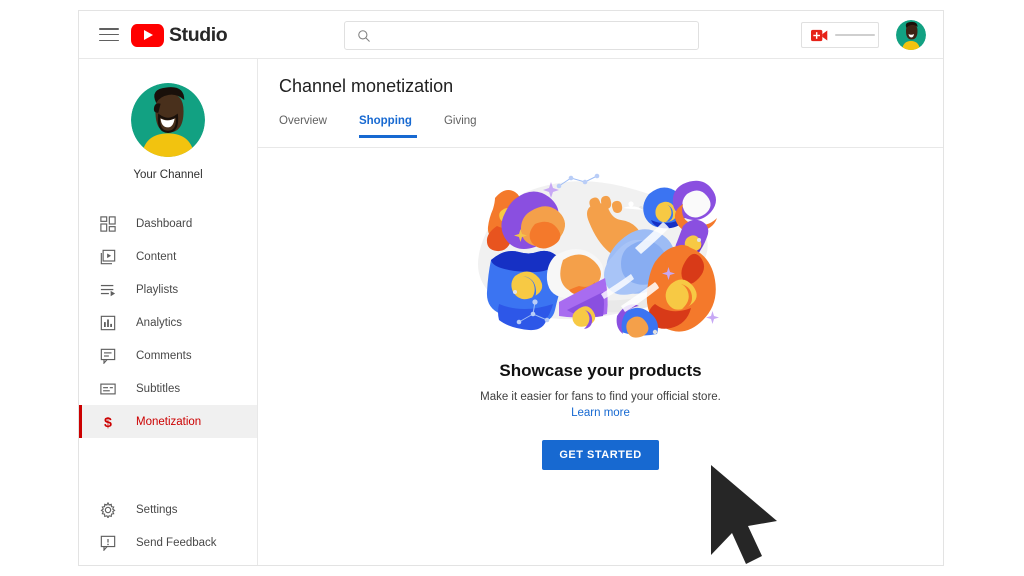  I want to click on top-header-bar: Studio, so click(511, 35).